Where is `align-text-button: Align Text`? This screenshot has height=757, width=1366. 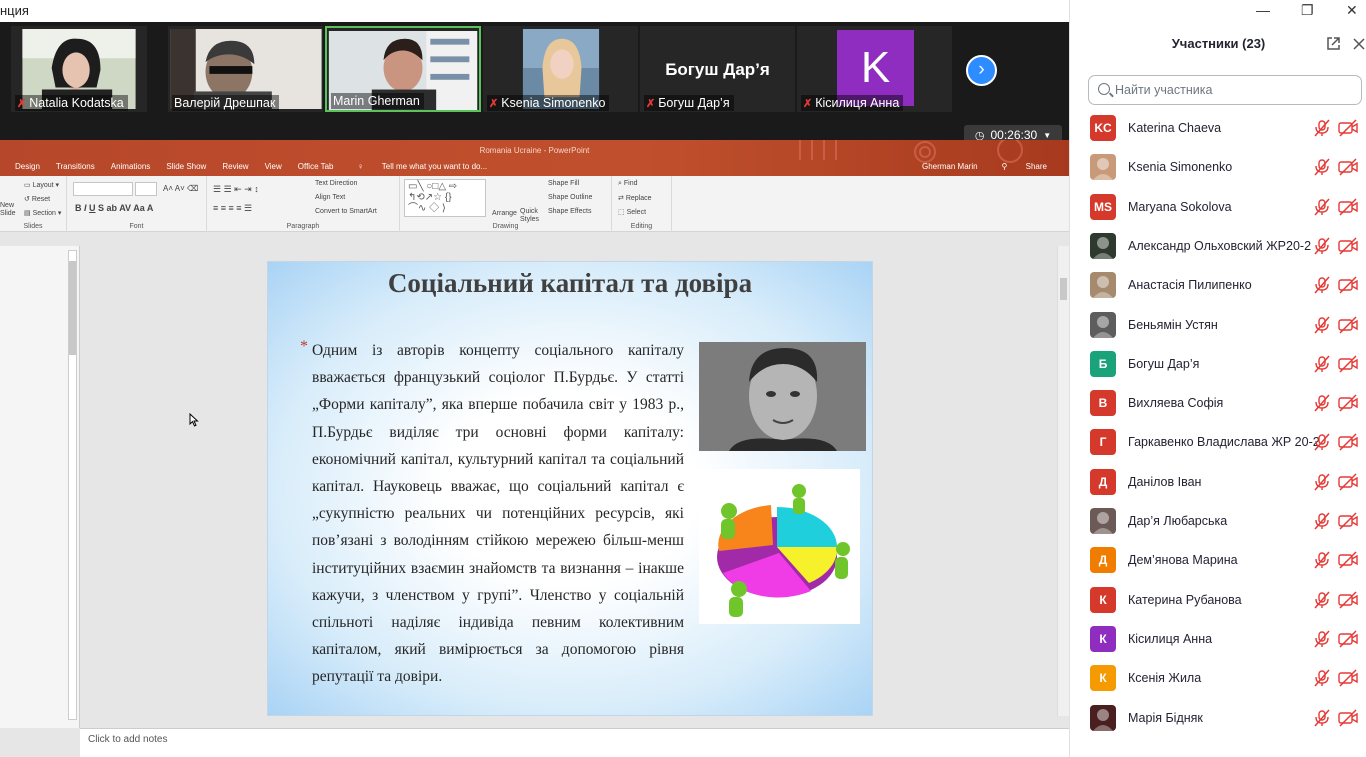
align-text-button: Align Text is located at coordinates (330, 197).